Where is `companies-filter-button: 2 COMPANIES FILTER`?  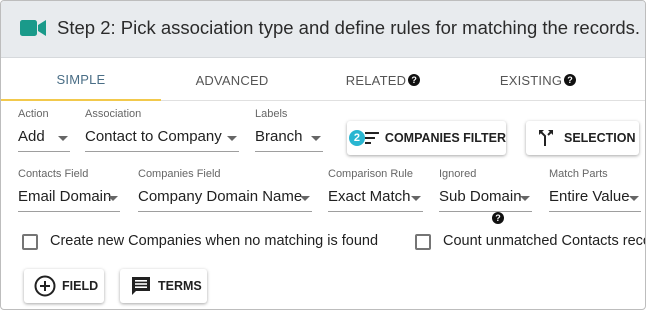 companies-filter-button: 2 COMPANIES FILTER is located at coordinates (426, 138).